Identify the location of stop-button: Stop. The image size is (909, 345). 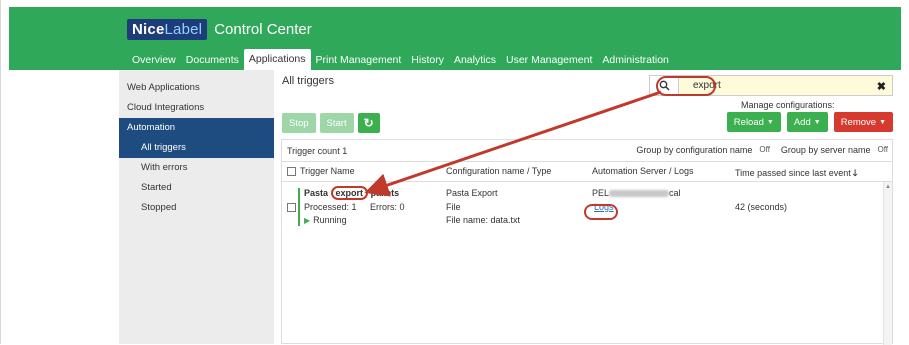
(299, 123).